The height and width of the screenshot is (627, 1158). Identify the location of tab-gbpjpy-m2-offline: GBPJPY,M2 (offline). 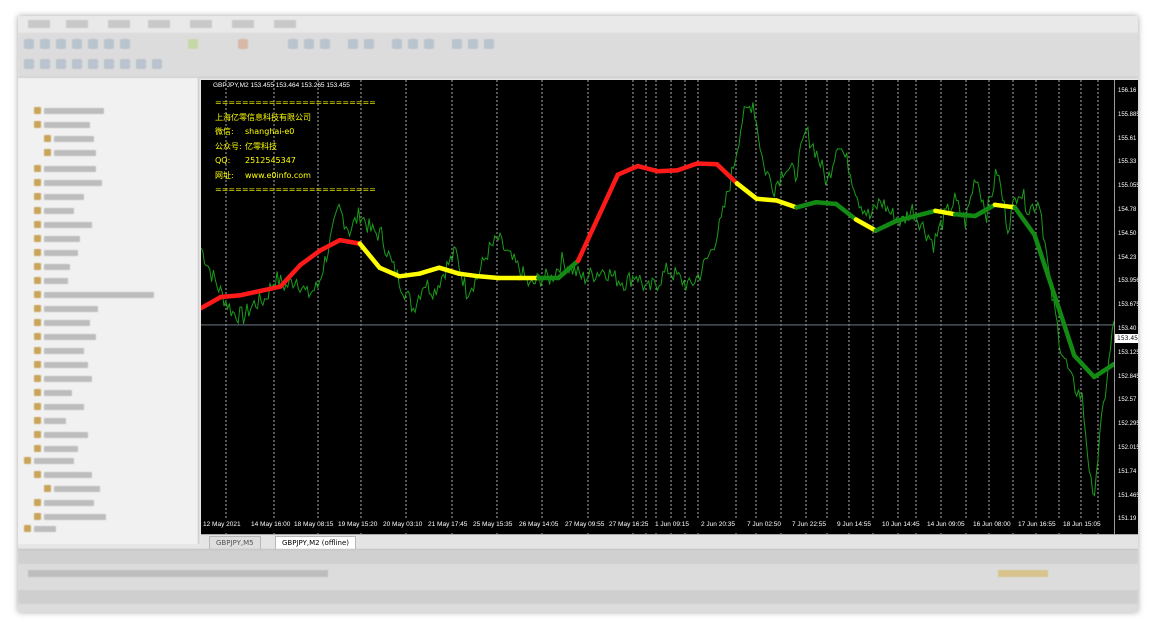
(315, 542).